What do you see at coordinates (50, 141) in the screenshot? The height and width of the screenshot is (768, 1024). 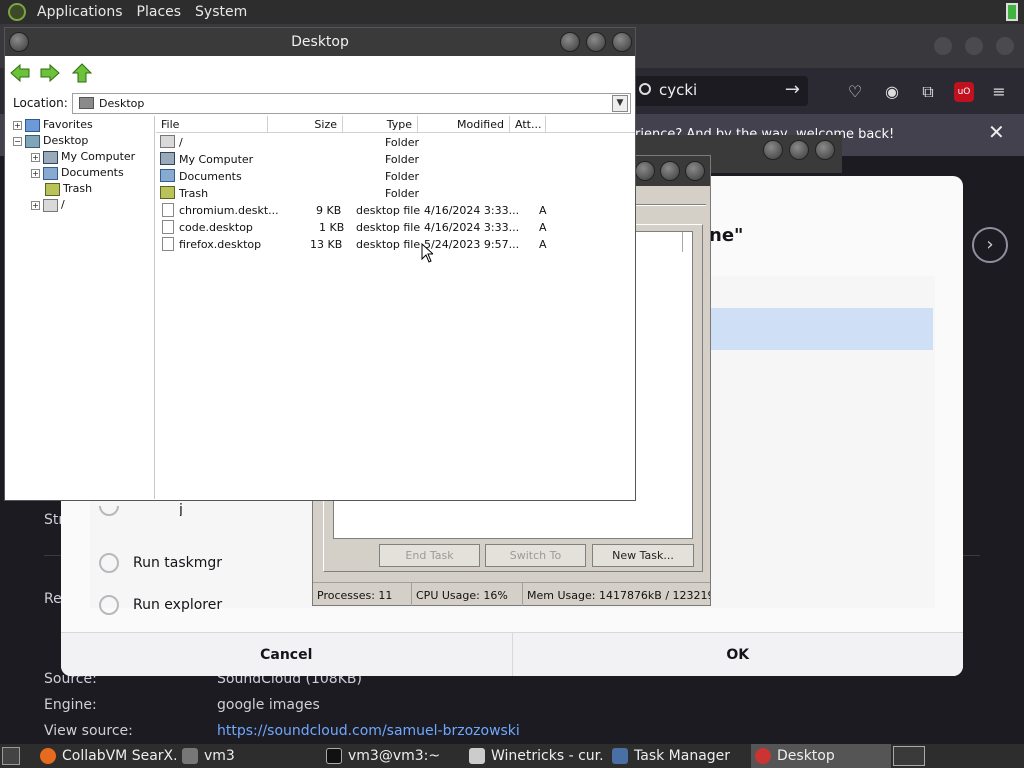 I see `tree-item-desktop: − Desktop` at bounding box center [50, 141].